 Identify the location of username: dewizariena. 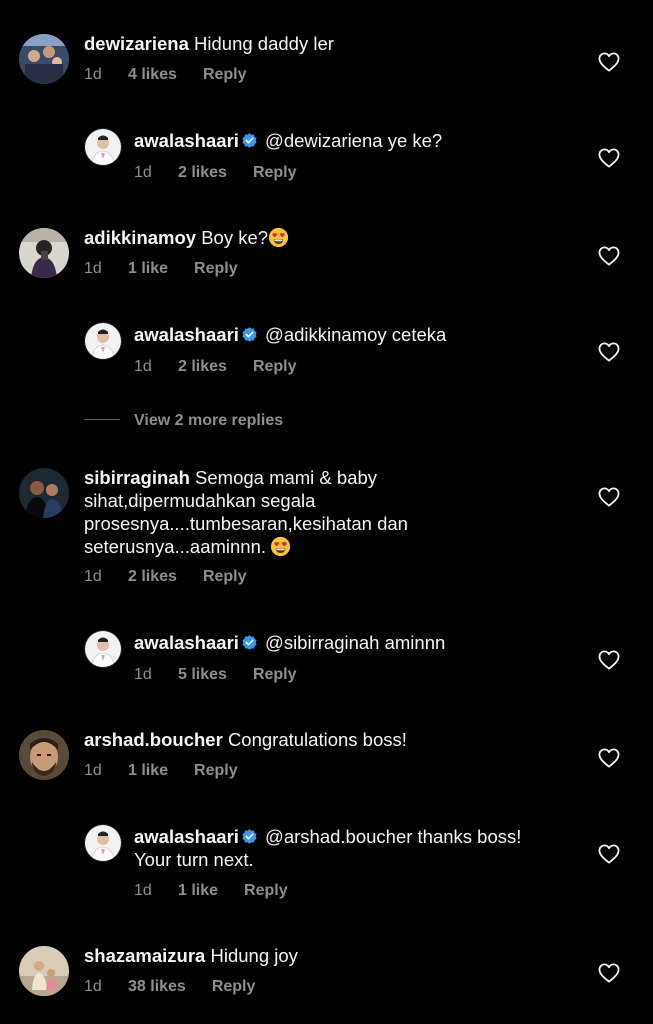
(136, 43).